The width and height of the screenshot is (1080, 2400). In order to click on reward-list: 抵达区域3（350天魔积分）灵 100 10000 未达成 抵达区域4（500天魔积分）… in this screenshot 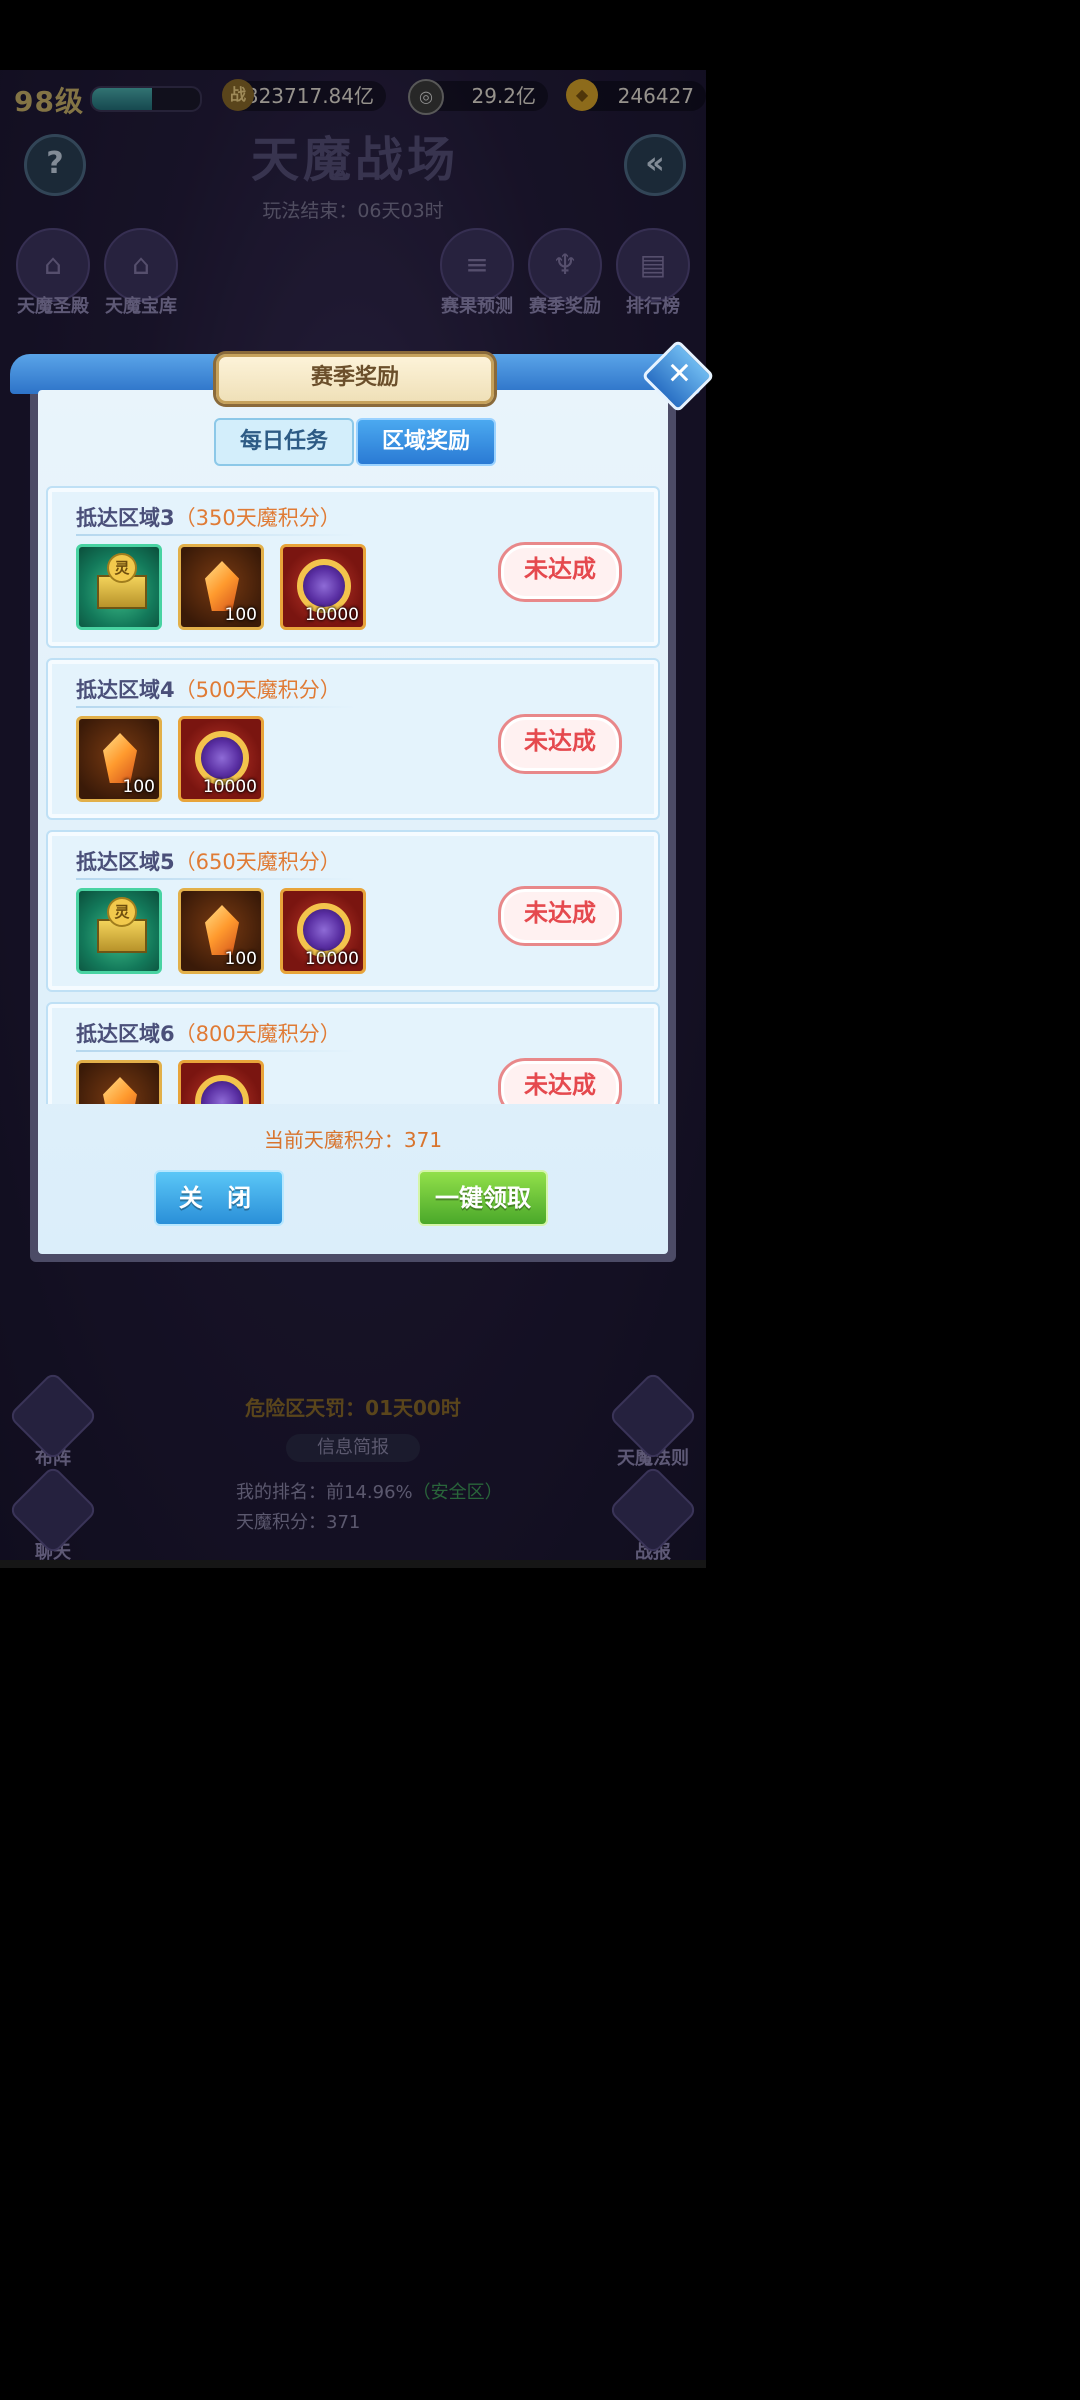, I will do `click(353, 792)`.